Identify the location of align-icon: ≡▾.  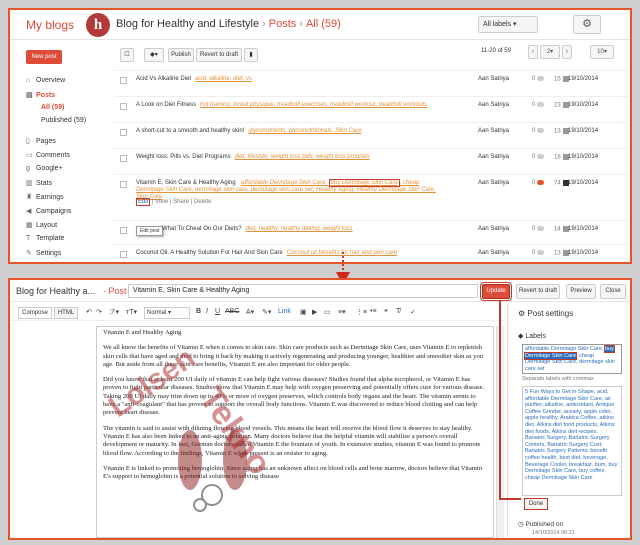
(342, 312).